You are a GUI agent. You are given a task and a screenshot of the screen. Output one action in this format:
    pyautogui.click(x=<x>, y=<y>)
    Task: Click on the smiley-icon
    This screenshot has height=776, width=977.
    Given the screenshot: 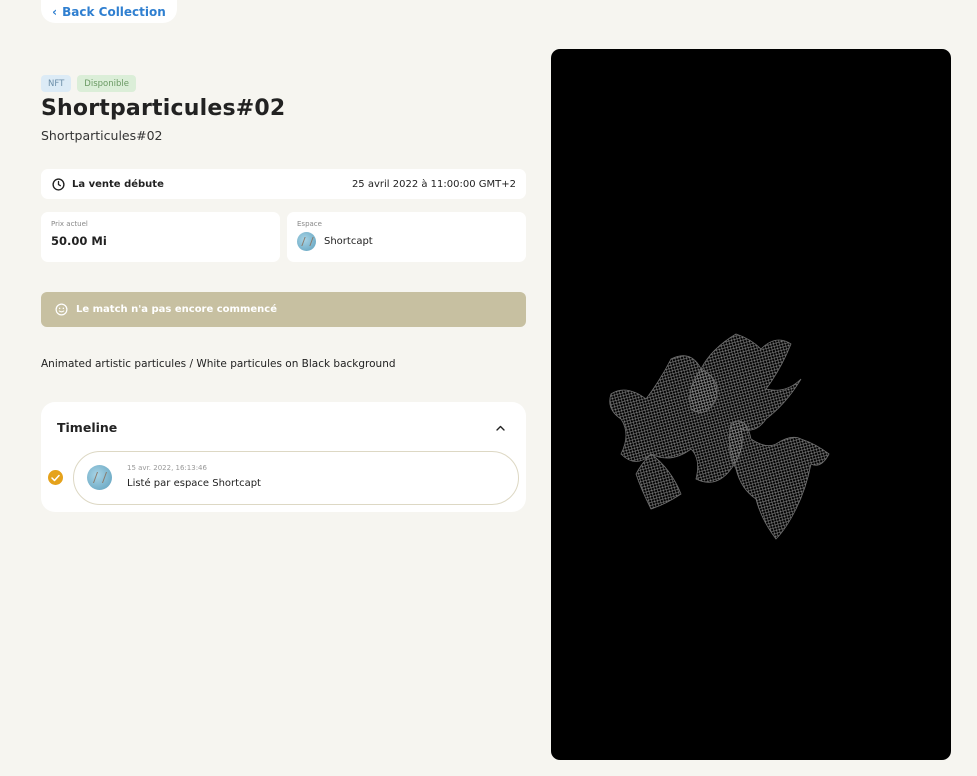 What is the action you would take?
    pyautogui.click(x=61, y=309)
    